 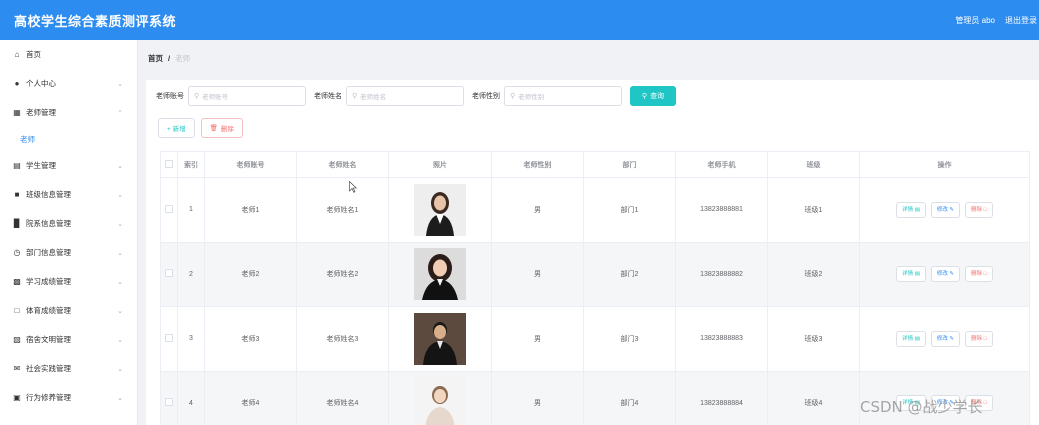 What do you see at coordinates (68, 139) in the screenshot?
I see `sidebar-subitem-teacher: 老师` at bounding box center [68, 139].